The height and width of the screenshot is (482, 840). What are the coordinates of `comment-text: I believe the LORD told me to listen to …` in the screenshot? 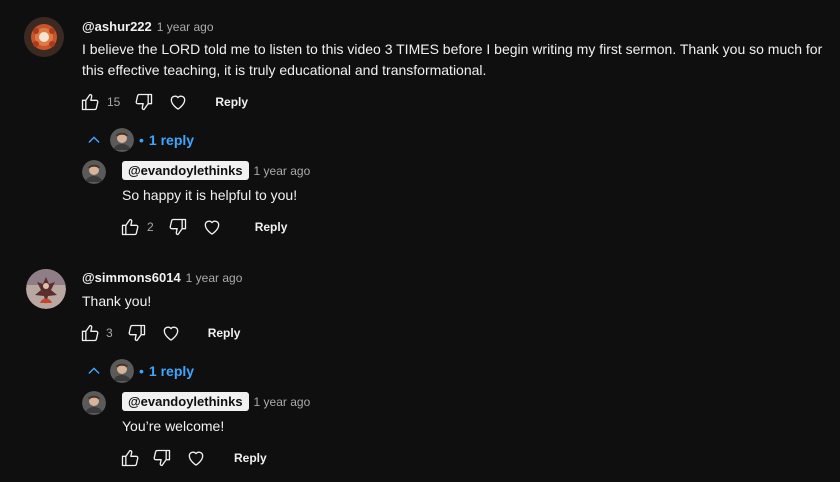 It's located at (452, 59).